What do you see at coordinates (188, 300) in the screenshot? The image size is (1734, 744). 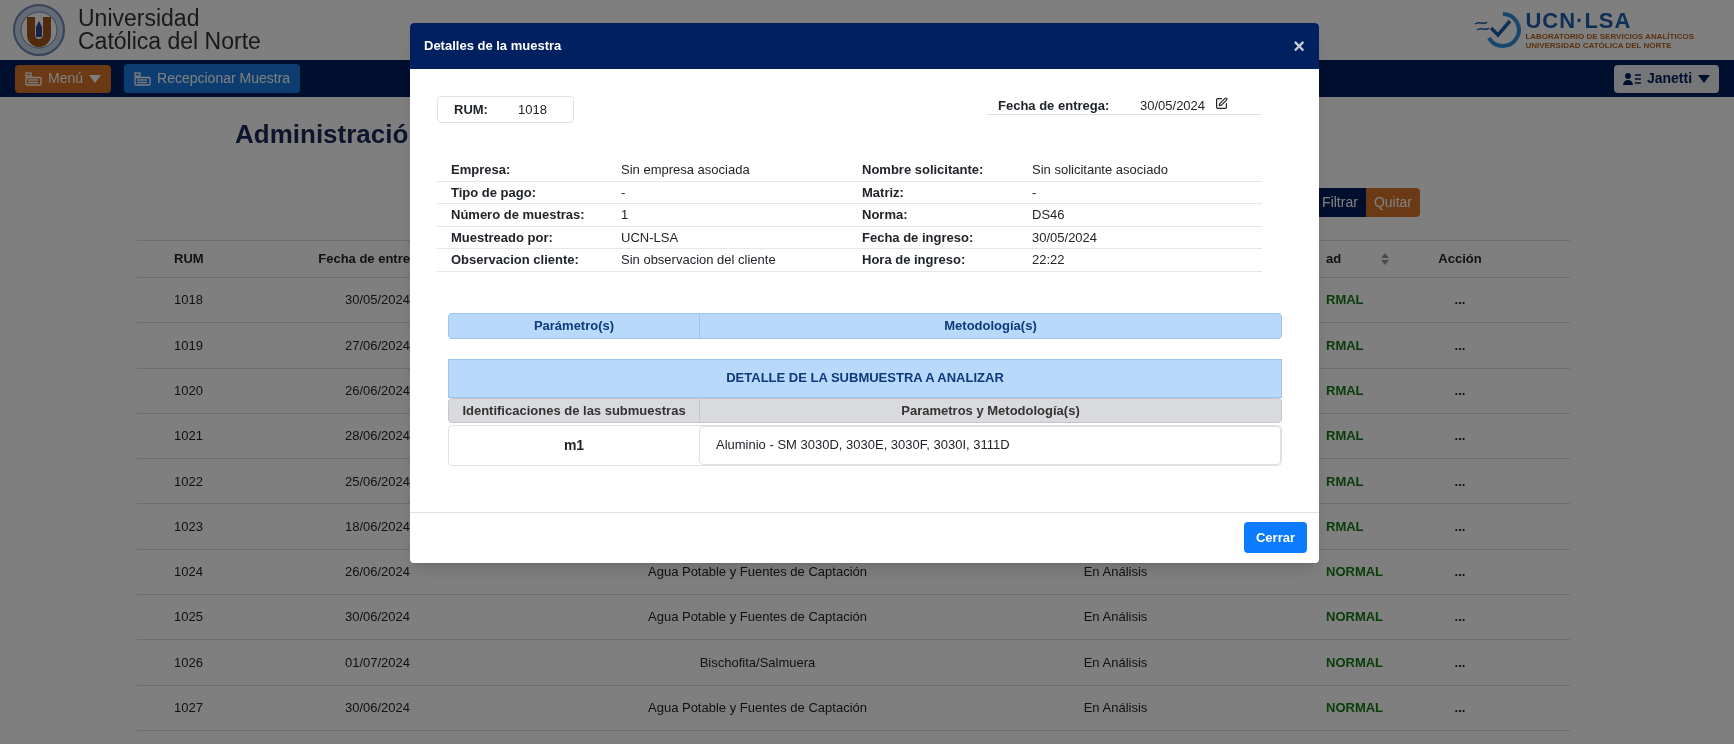 I see `table-cell-text: 1018` at bounding box center [188, 300].